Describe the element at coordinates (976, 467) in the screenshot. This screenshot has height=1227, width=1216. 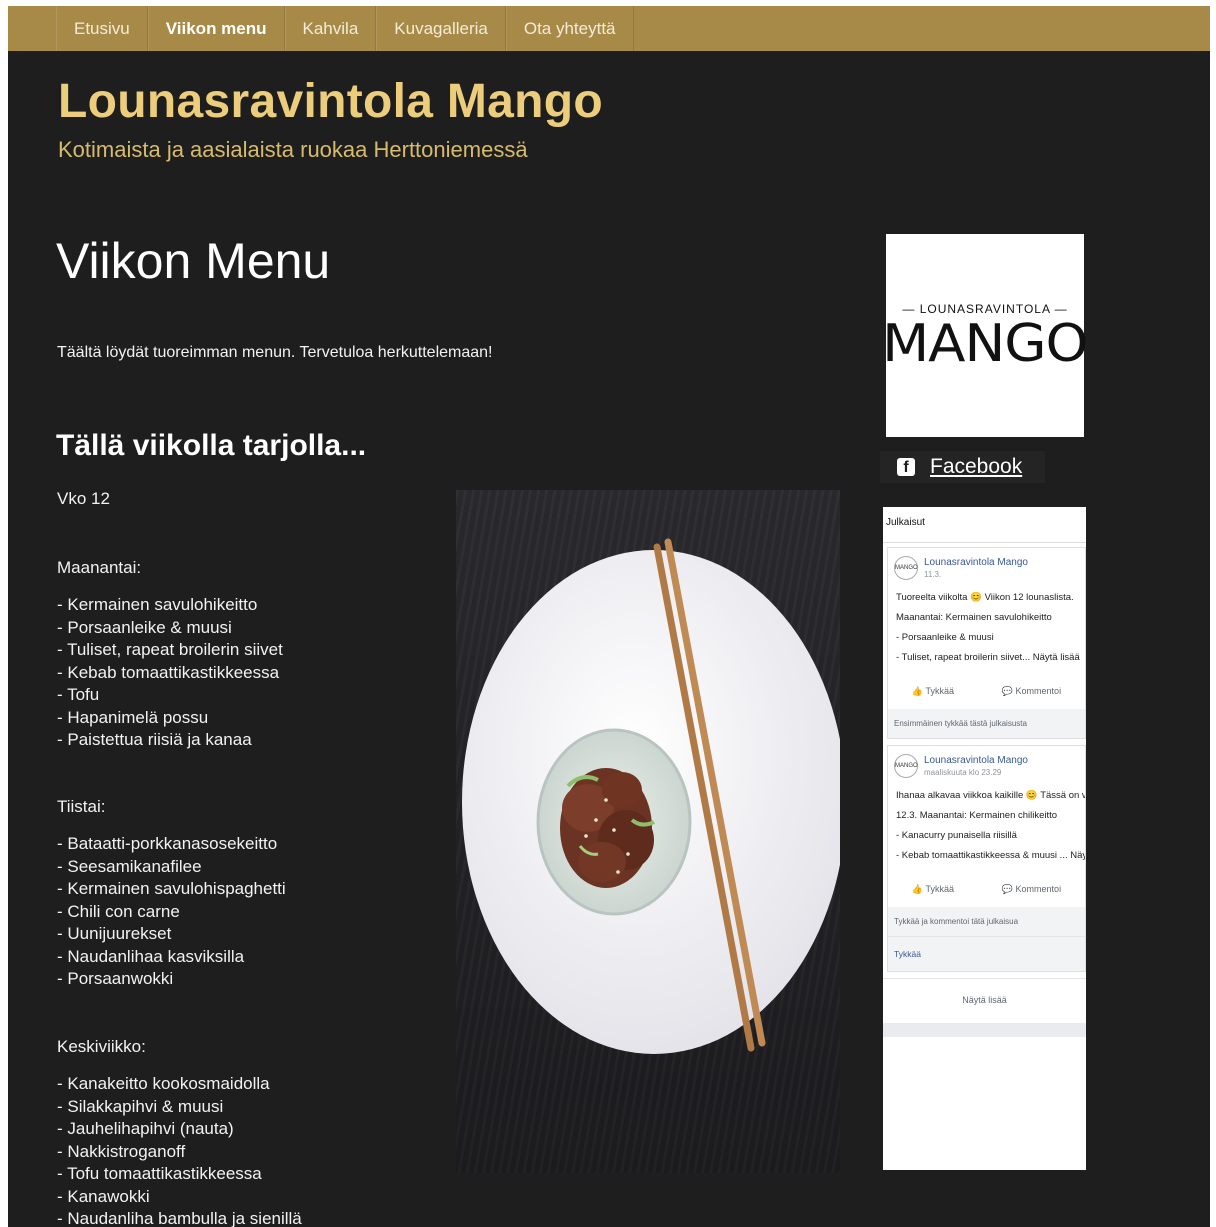
I see `facebook-label: Facebook` at that location.